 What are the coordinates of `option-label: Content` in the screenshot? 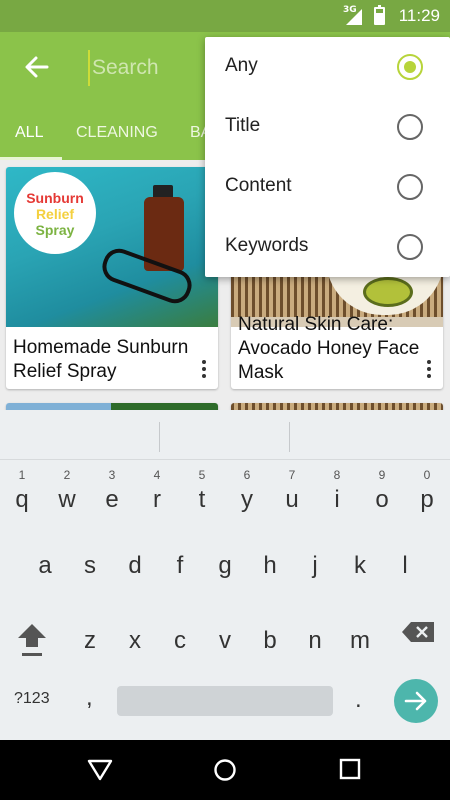 It's located at (258, 185).